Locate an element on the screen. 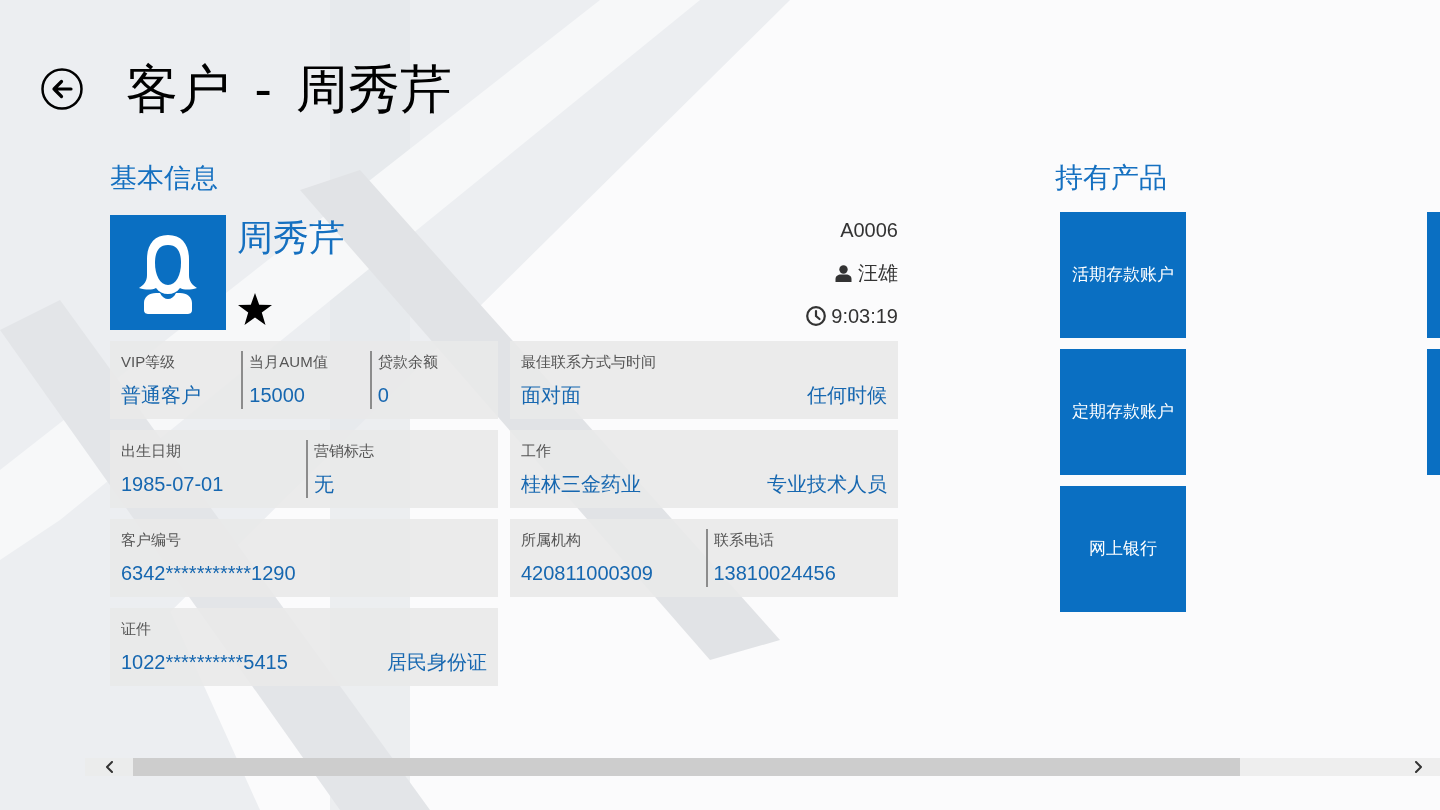 The width and height of the screenshot is (1440, 810). product-tile: 网上银行 is located at coordinates (1123, 549).